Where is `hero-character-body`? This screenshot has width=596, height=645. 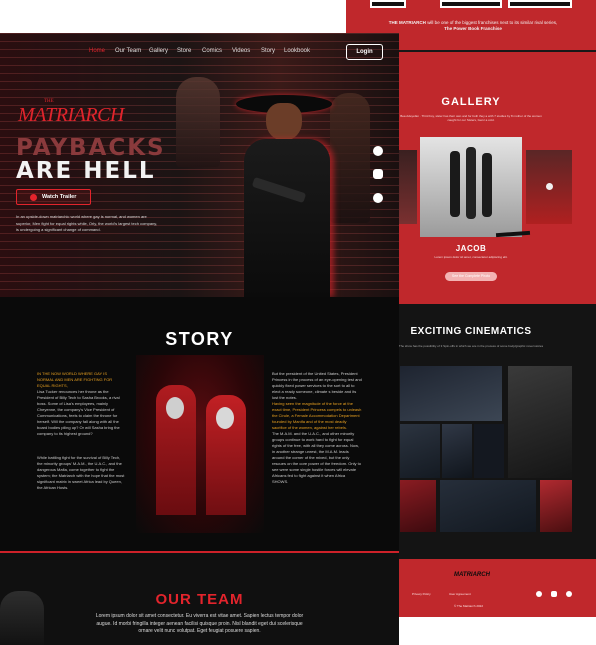 hero-character-body is located at coordinates (287, 218).